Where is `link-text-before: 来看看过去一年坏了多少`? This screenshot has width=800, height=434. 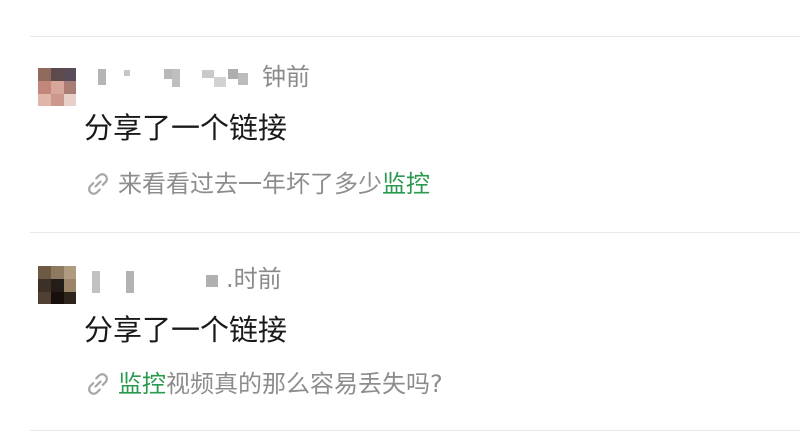
link-text-before: 来看看过去一年坏了多少 is located at coordinates (250, 184).